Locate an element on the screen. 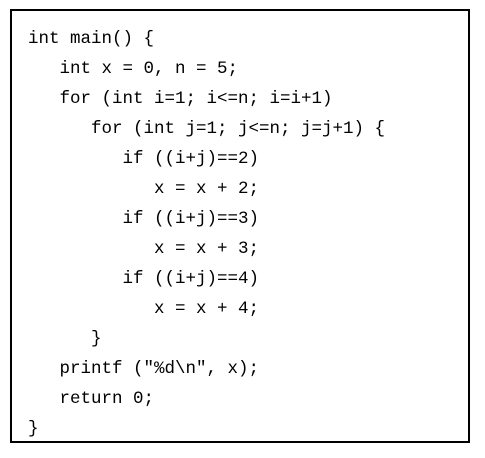  code-line-if-sum-4: if ((i+j)==4) is located at coordinates (144, 279).